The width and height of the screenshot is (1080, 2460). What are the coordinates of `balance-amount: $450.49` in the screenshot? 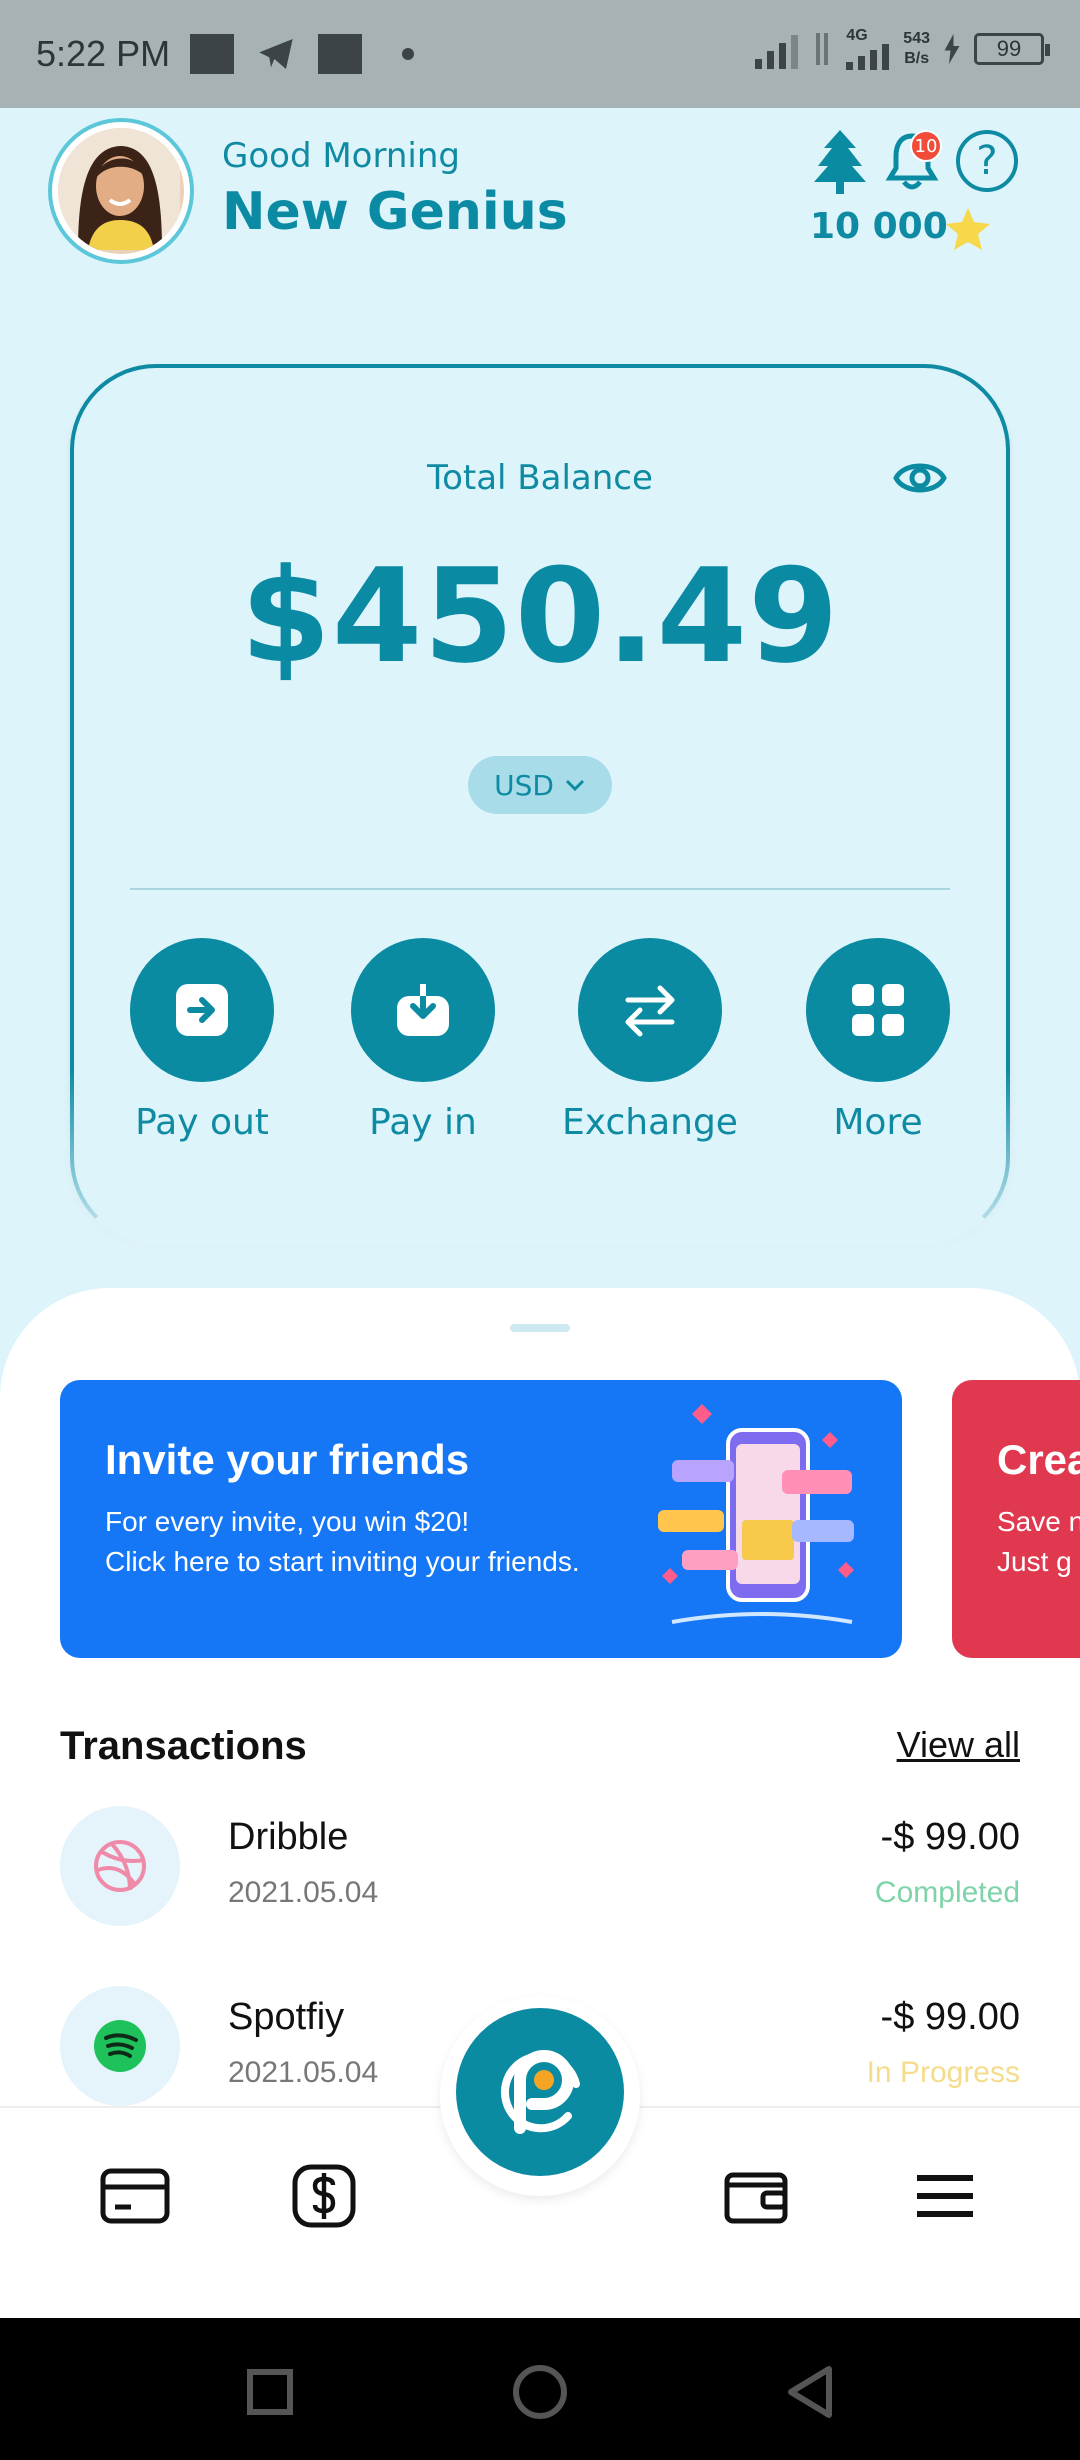 It's located at (540, 616).